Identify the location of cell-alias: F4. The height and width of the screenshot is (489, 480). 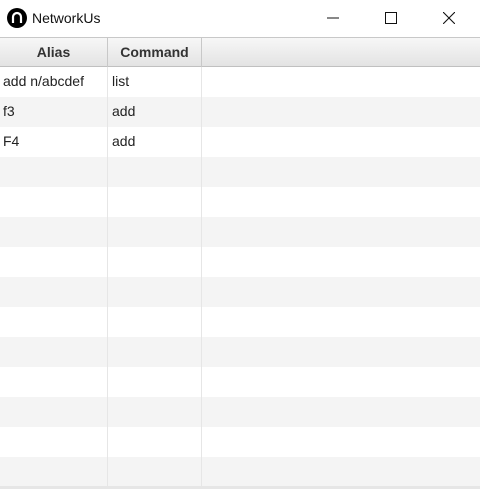
(54, 142).